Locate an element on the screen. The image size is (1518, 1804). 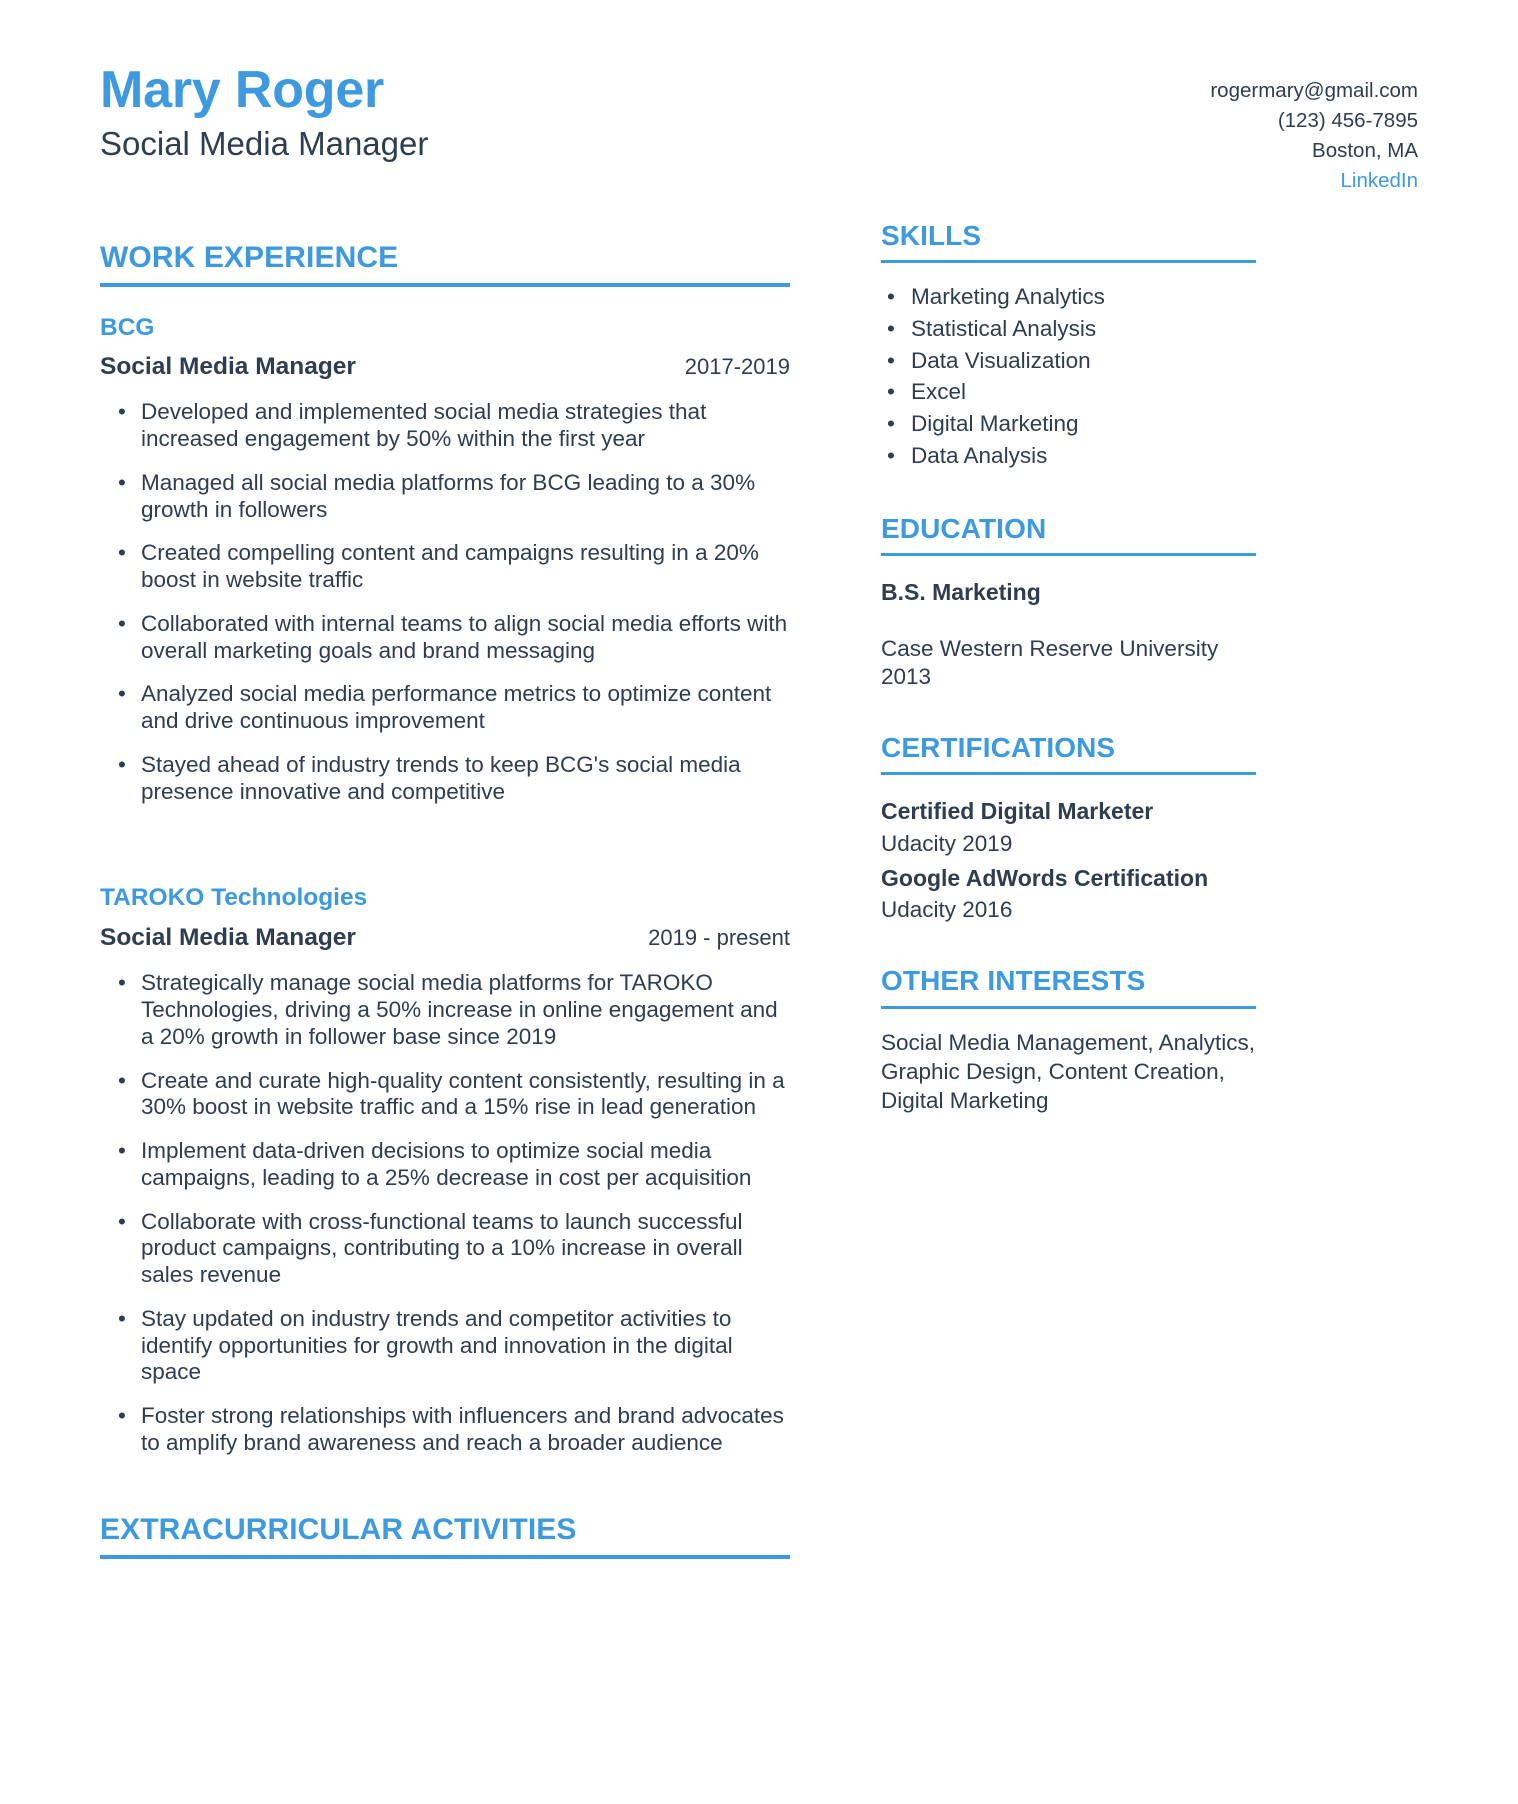
identity-block: Mary Roger Social Media Manager is located at coordinates (264, 113).